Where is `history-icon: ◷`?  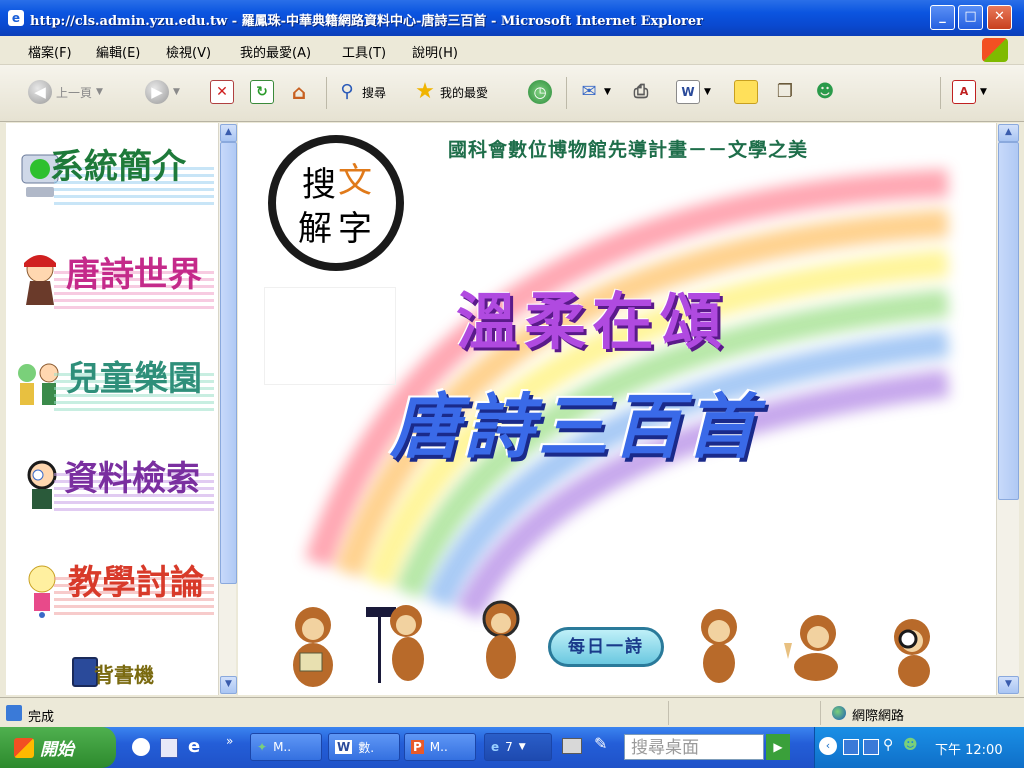 history-icon: ◷ is located at coordinates (540, 92).